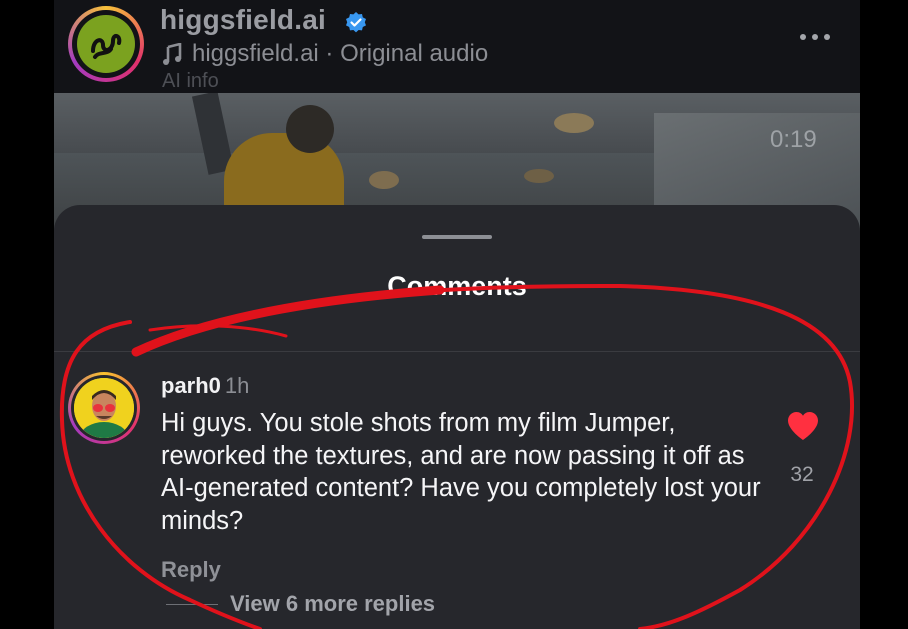 This screenshot has height=629, width=908. I want to click on higgsfield-logo, so click(106, 44).